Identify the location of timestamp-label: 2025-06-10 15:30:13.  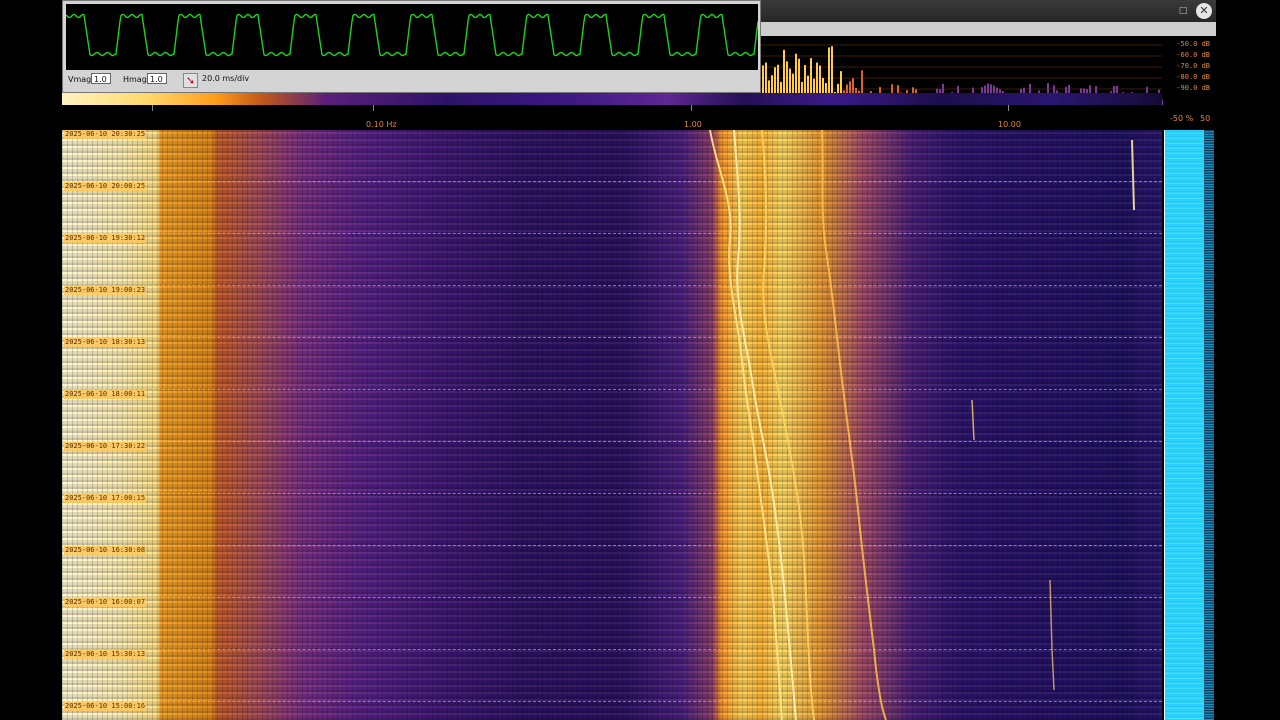
(105, 654).